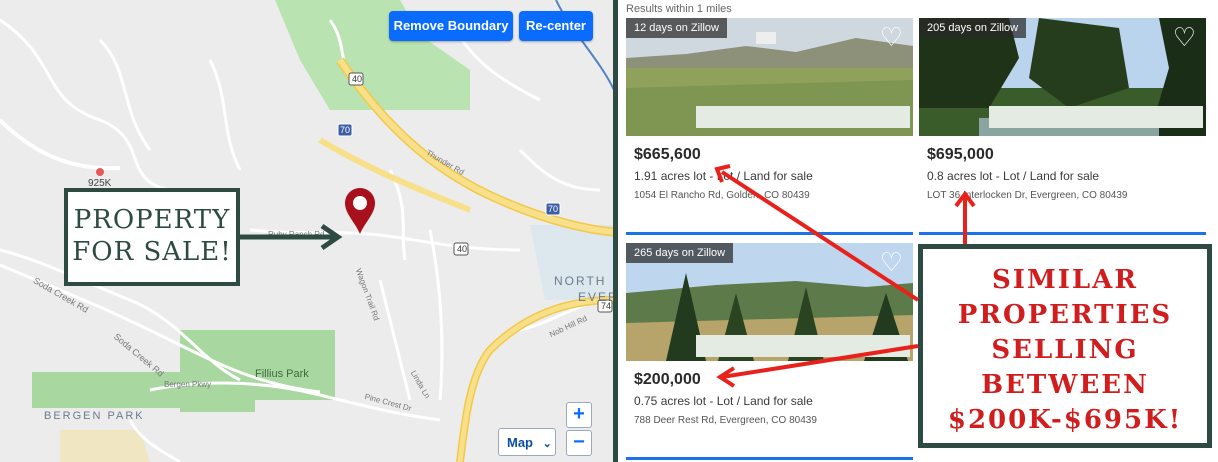 Image resolution: width=1218 pixels, height=462 pixels. What do you see at coordinates (357, 79) in the screenshot?
I see `hwy-40-label: 40` at bounding box center [357, 79].